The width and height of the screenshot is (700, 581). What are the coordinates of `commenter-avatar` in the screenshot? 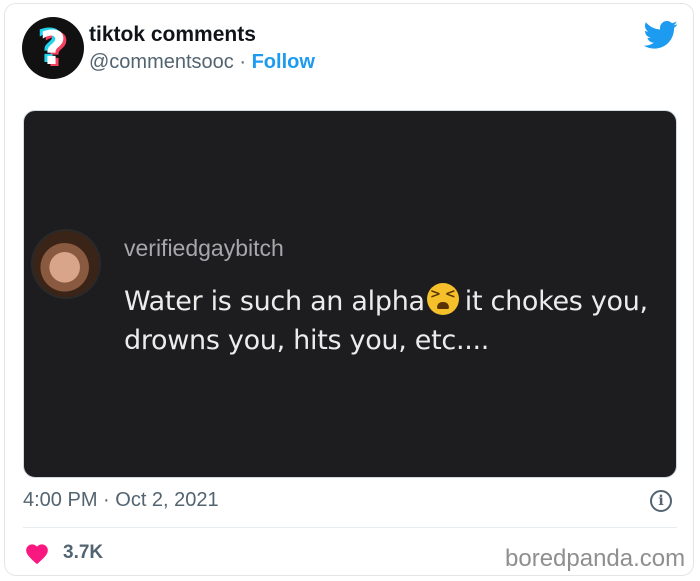 It's located at (66, 264).